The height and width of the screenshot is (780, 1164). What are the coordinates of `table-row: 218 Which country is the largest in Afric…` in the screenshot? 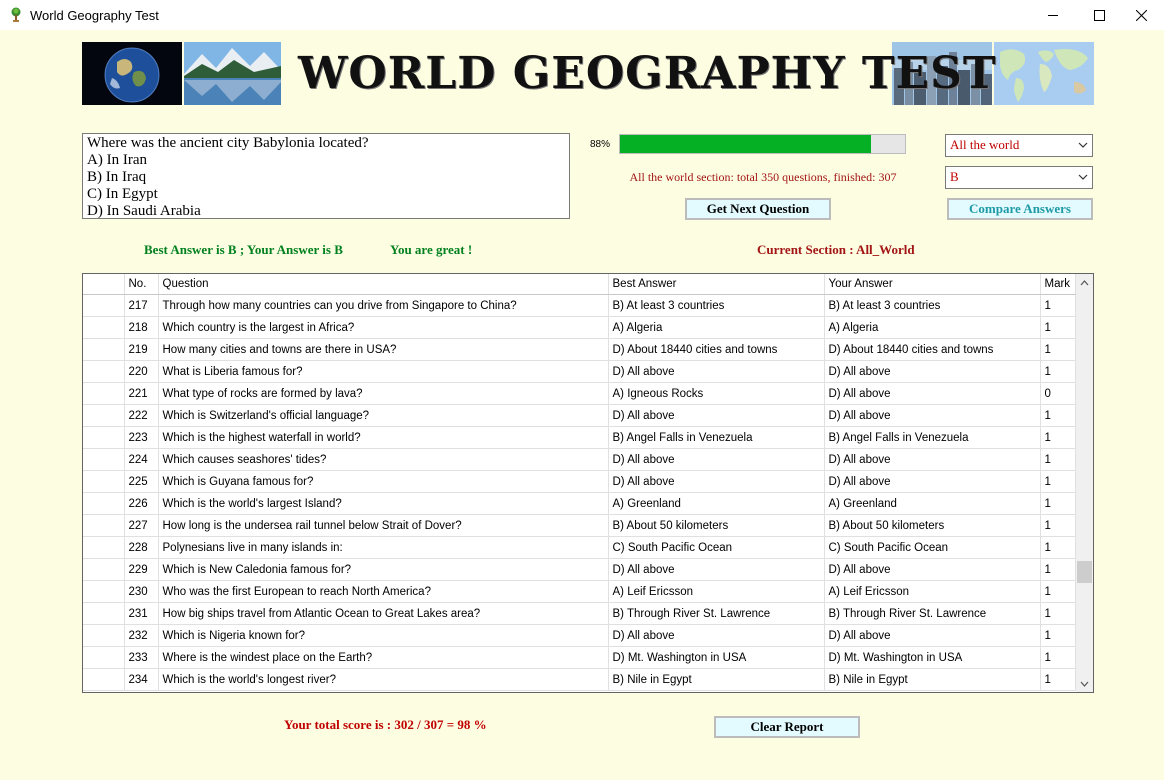 It's located at (579, 327).